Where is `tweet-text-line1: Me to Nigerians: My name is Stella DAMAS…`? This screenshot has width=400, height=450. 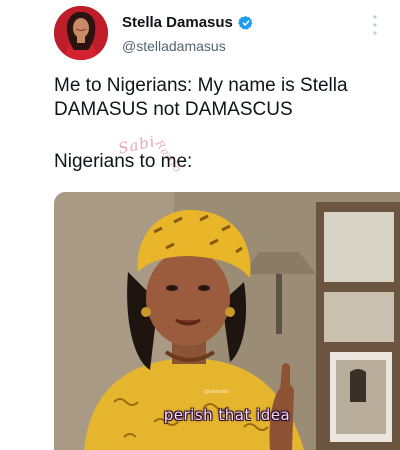 tweet-text-line1: Me to Nigerians: My name is Stella DAMAS… is located at coordinates (201, 97).